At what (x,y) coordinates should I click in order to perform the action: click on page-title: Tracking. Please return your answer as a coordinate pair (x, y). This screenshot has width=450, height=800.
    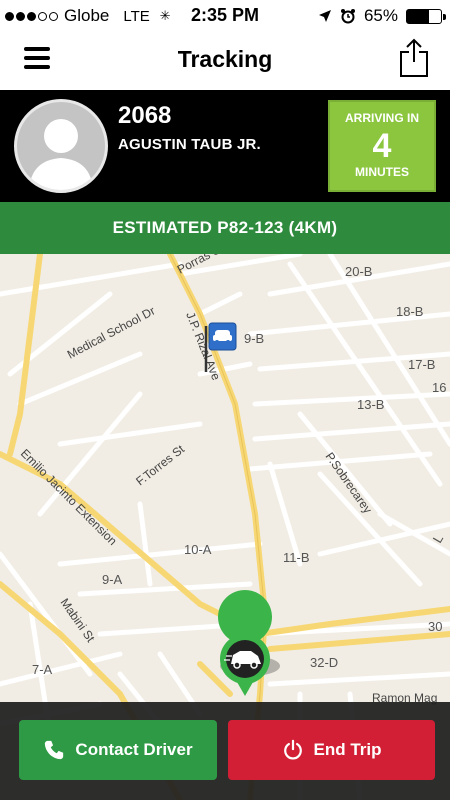
    Looking at the image, I should click on (225, 59).